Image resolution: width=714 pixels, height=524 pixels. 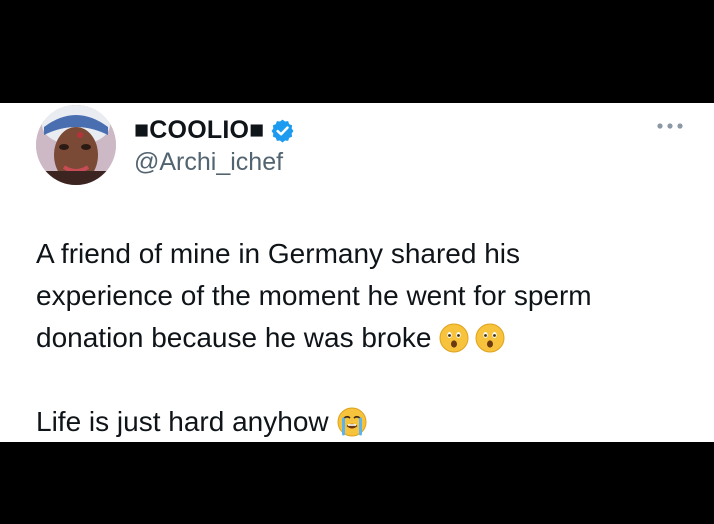 What do you see at coordinates (234, 337) in the screenshot?
I see `tweet-line-text: donation because he was broke` at bounding box center [234, 337].